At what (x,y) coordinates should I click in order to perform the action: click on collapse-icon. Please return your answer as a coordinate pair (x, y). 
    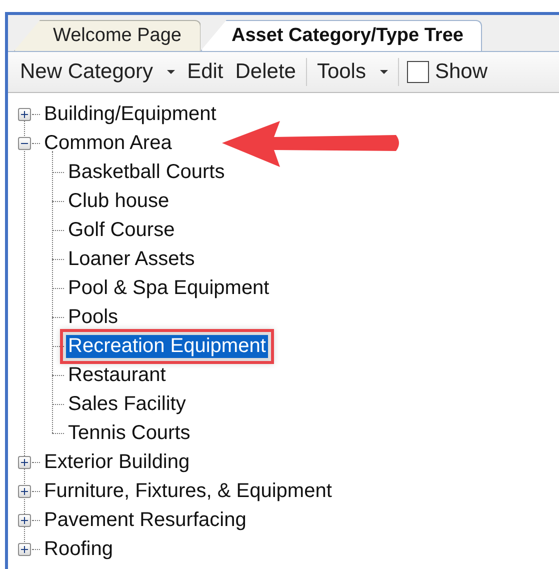
    Looking at the image, I should click on (24, 143).